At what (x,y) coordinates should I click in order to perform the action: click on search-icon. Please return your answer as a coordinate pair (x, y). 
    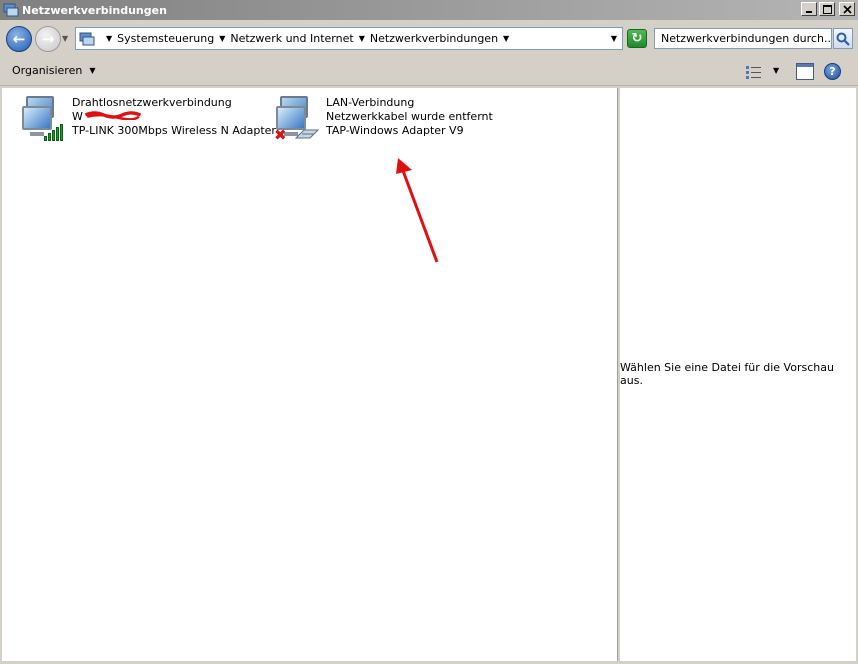
    Looking at the image, I should click on (843, 39).